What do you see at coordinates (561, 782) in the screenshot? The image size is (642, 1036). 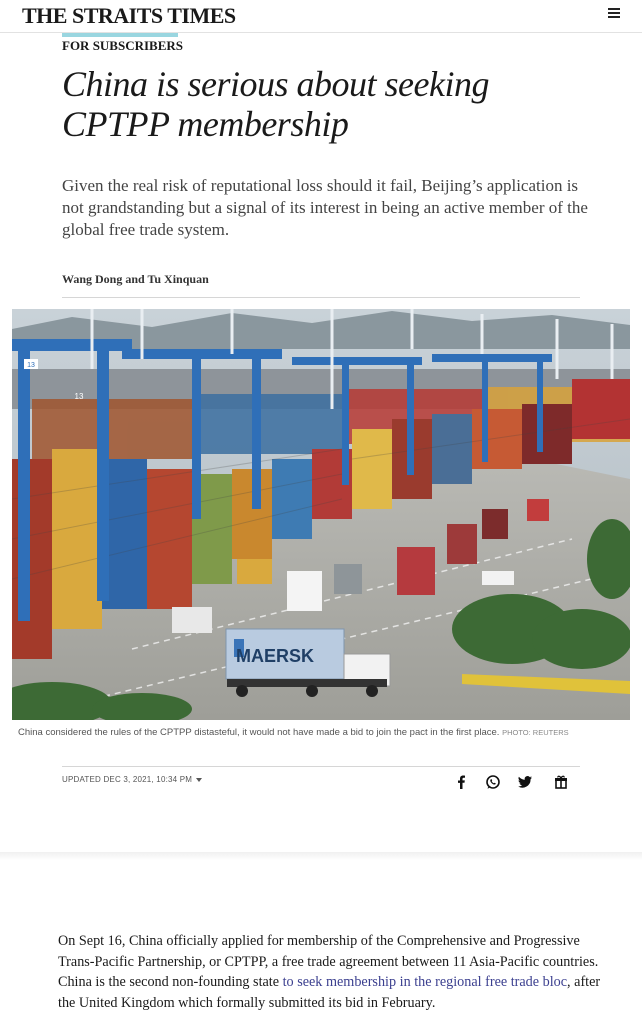 I see `gift-icon` at bounding box center [561, 782].